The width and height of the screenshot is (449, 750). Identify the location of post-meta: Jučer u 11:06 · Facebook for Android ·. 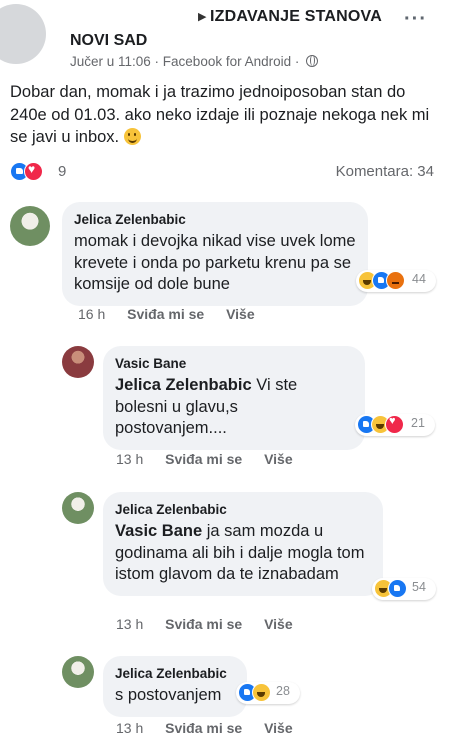
(194, 61).